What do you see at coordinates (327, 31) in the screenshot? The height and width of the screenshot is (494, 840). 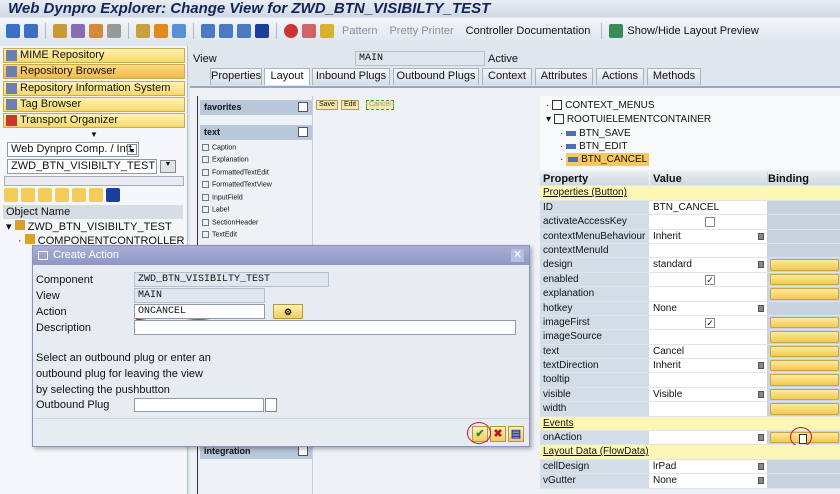 I see `wizard-icon` at bounding box center [327, 31].